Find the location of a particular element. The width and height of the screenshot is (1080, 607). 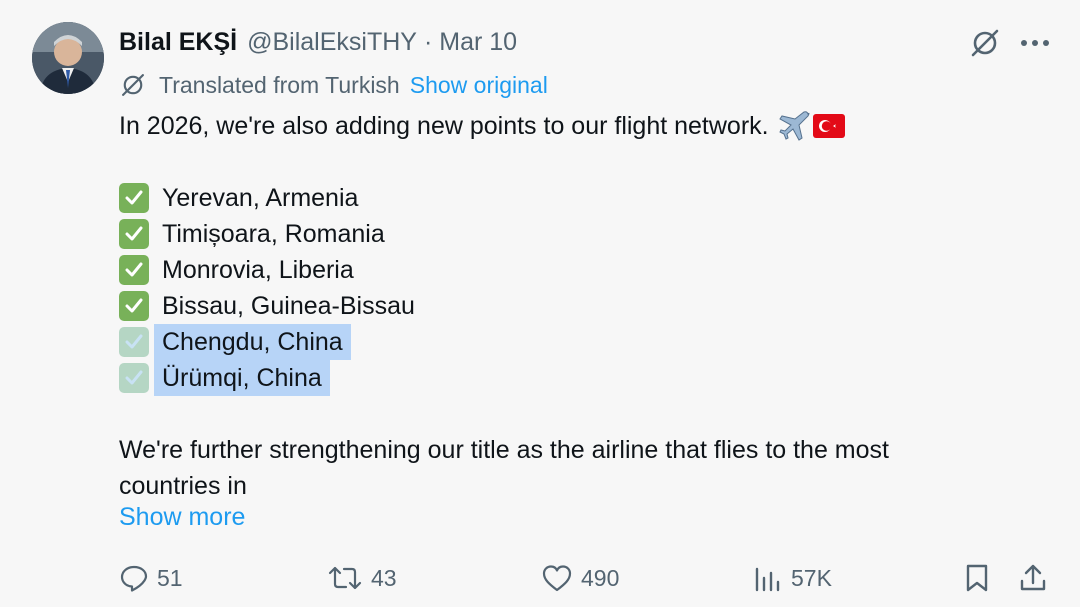

share-button is located at coordinates (1037, 578).